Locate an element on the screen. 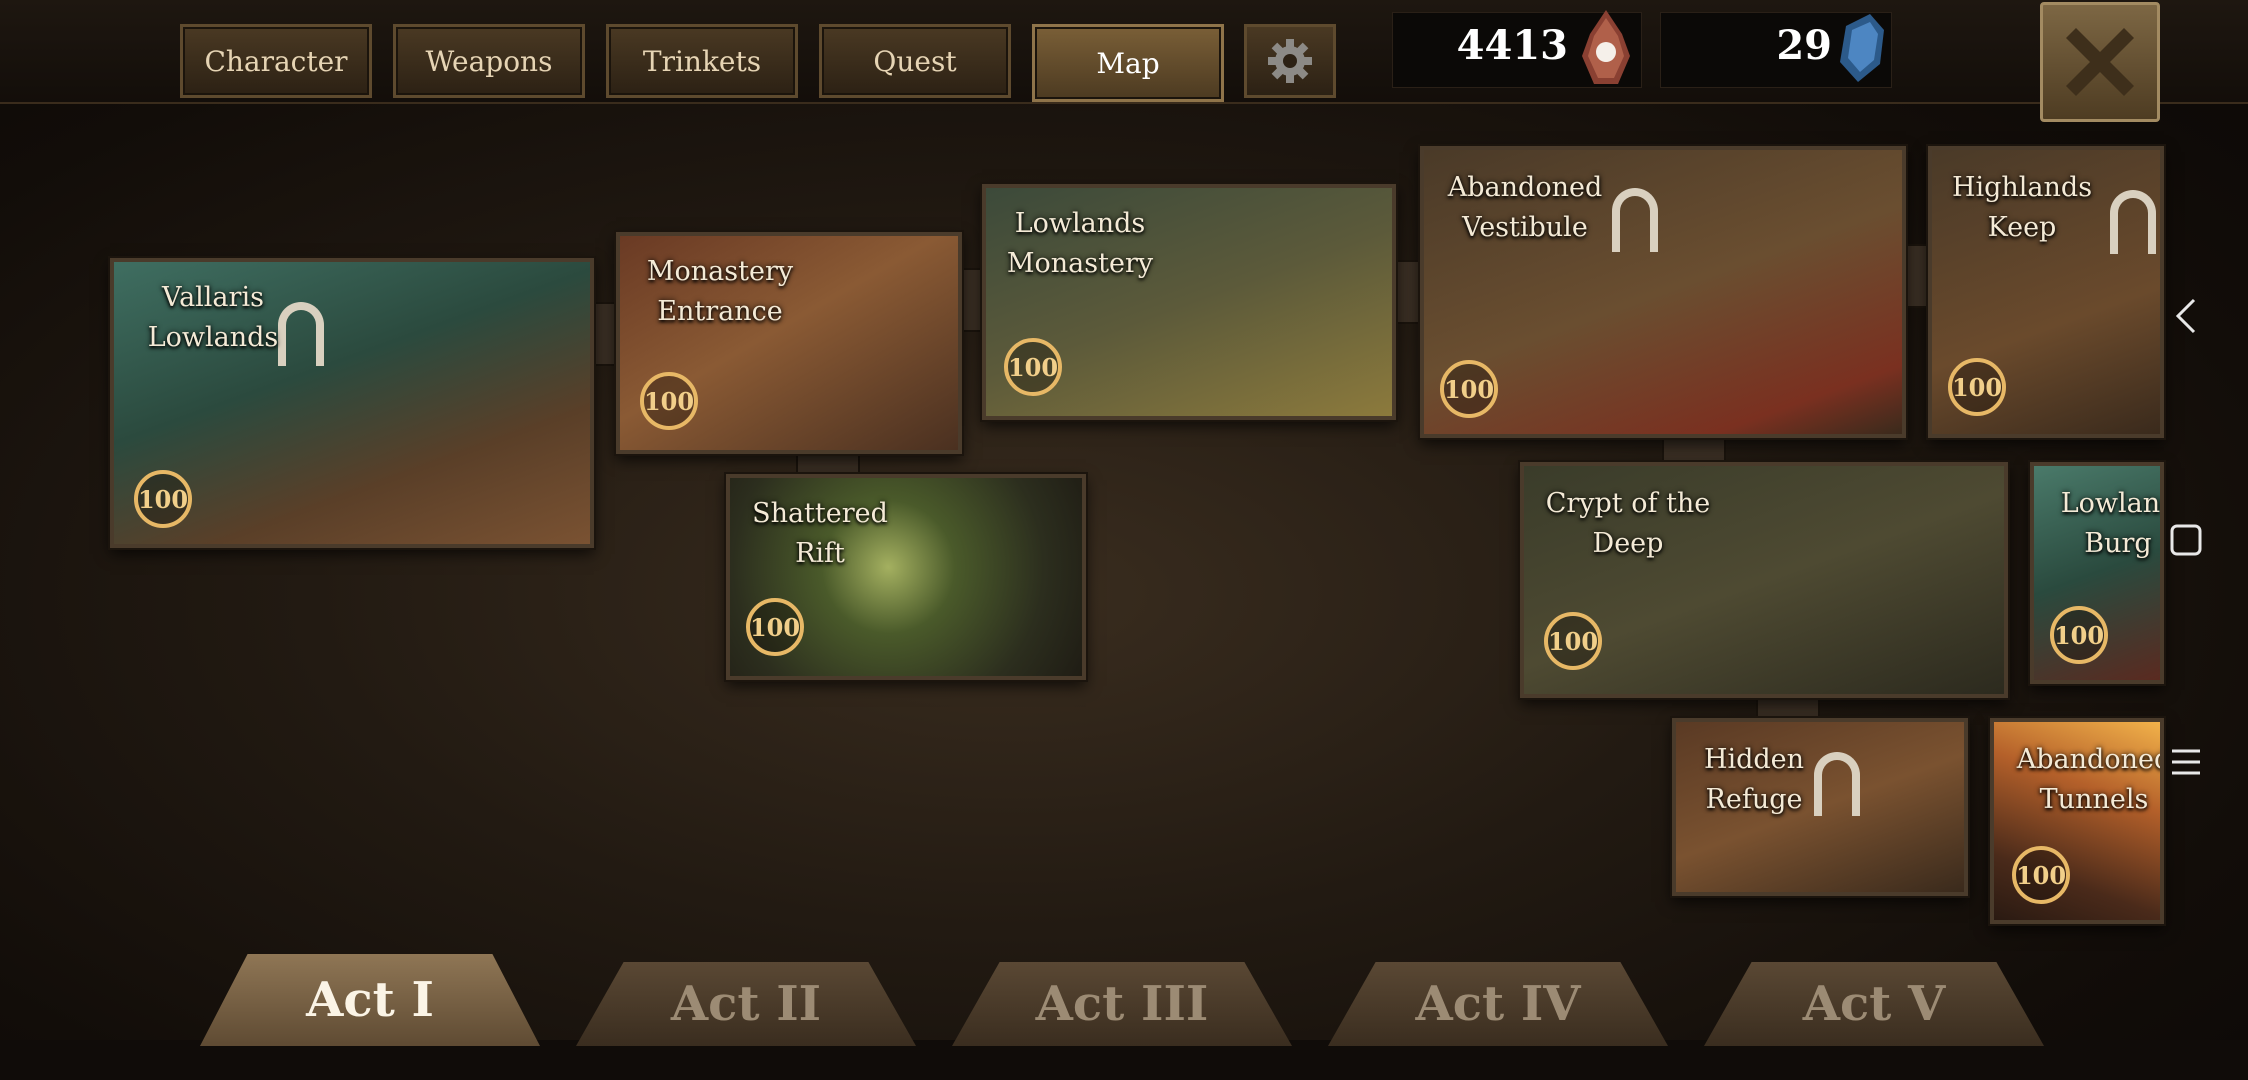  map-tile-abandoned-tunnels: Abandoned Tunnels 100 is located at coordinates (2077, 821).